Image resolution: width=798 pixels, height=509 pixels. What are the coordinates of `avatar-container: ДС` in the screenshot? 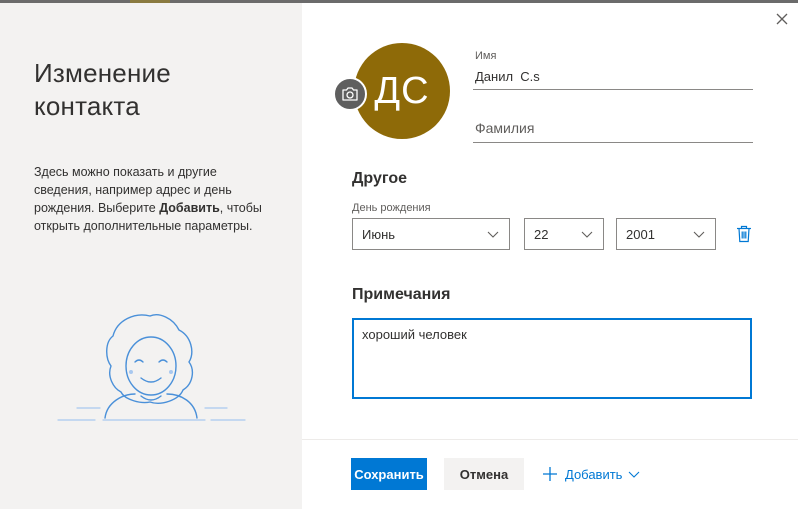 It's located at (391, 93).